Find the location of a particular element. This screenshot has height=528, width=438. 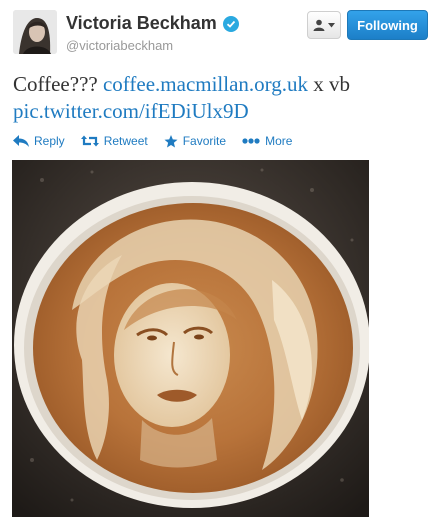

favorite-label: Favorite is located at coordinates (204, 141).